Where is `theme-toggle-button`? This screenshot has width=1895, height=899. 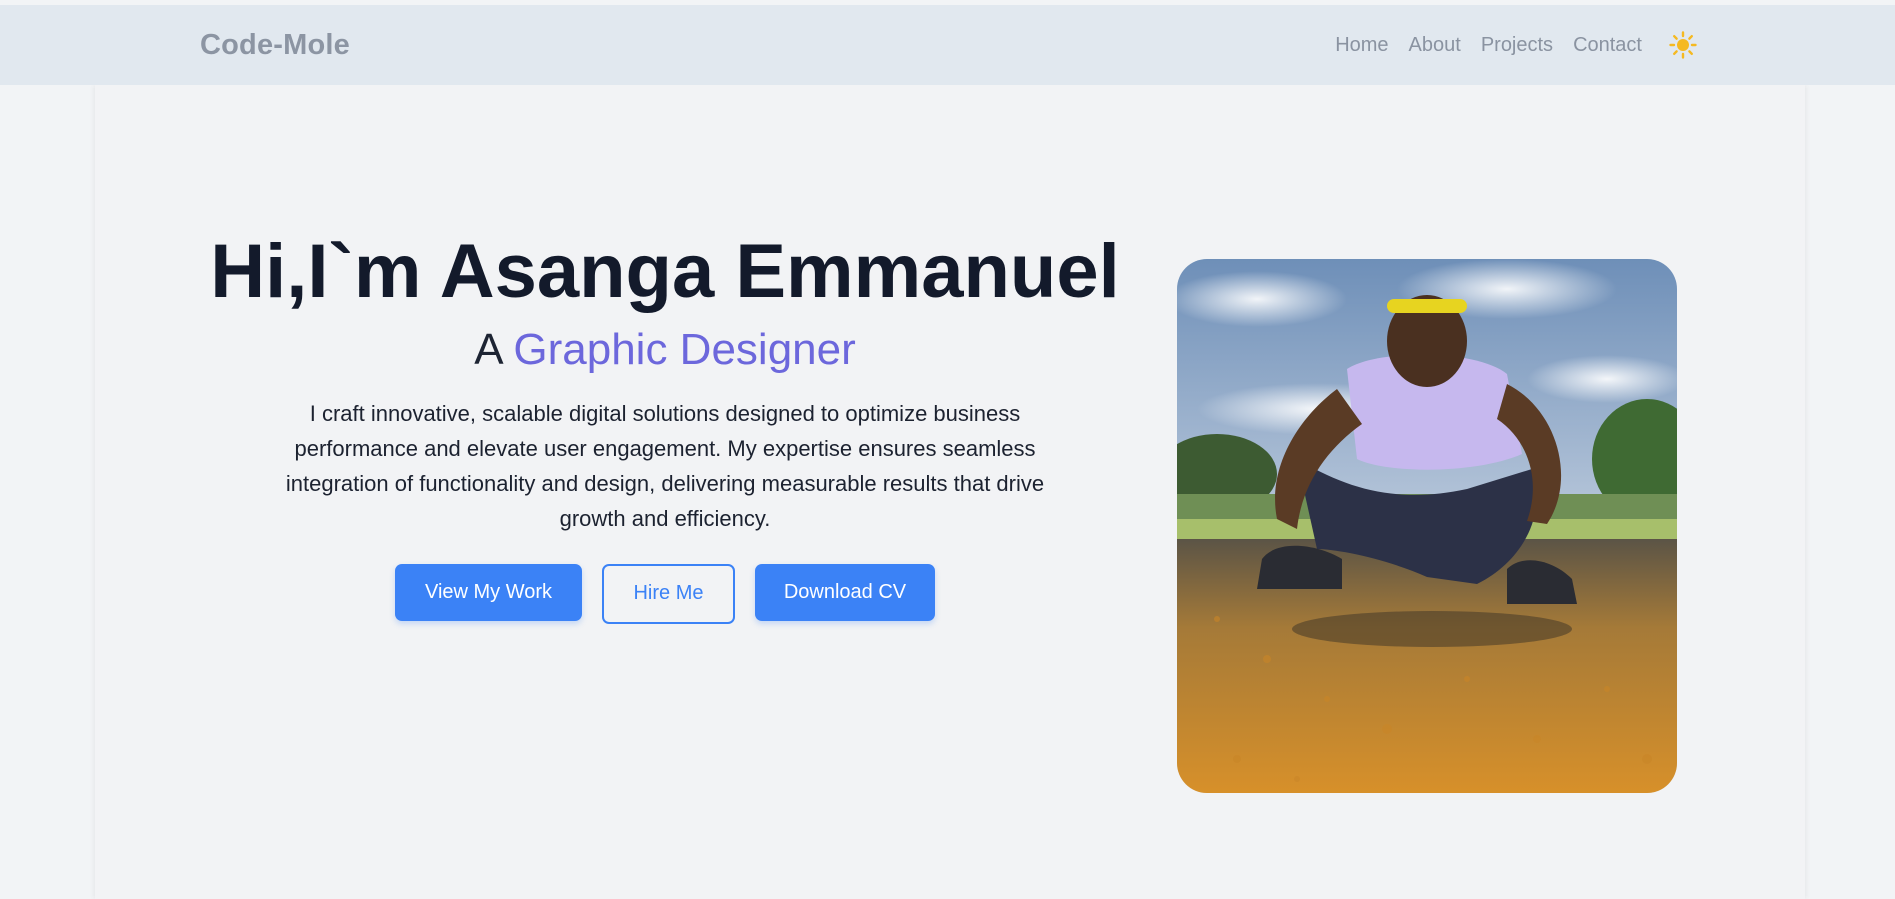 theme-toggle-button is located at coordinates (1683, 45).